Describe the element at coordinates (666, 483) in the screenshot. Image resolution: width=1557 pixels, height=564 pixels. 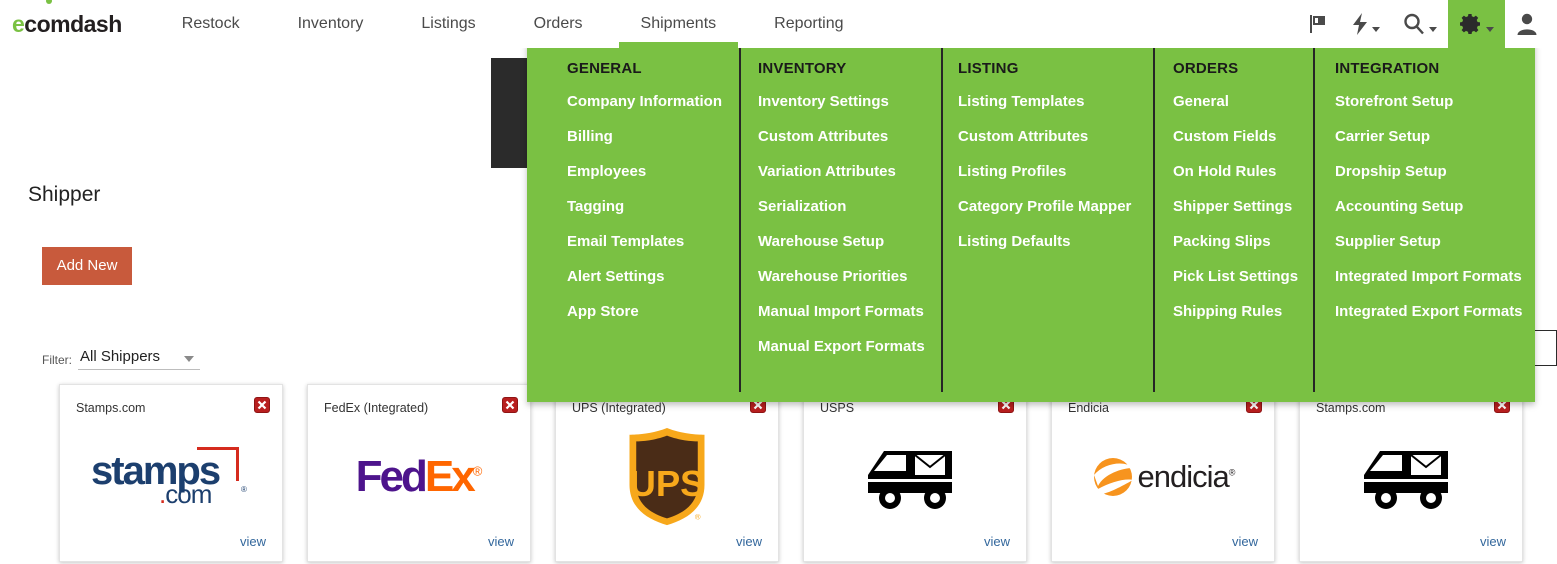
I see `svg-text: UPS` at that location.